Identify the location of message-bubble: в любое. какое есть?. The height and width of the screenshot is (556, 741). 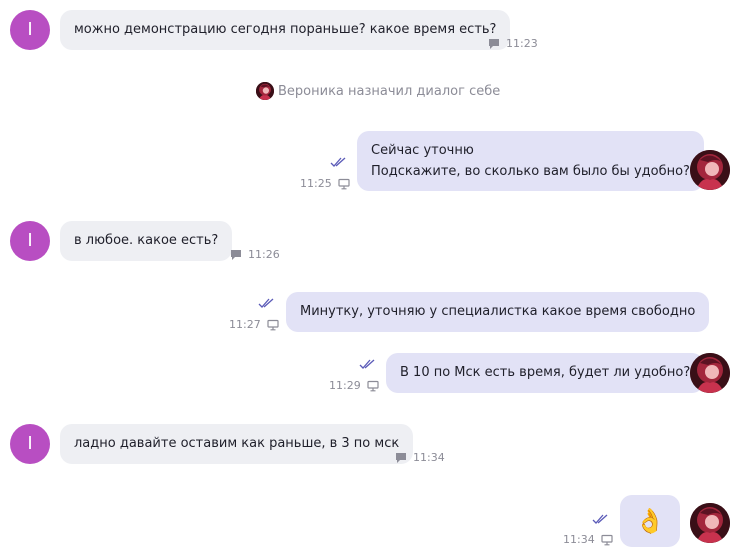
(146, 241).